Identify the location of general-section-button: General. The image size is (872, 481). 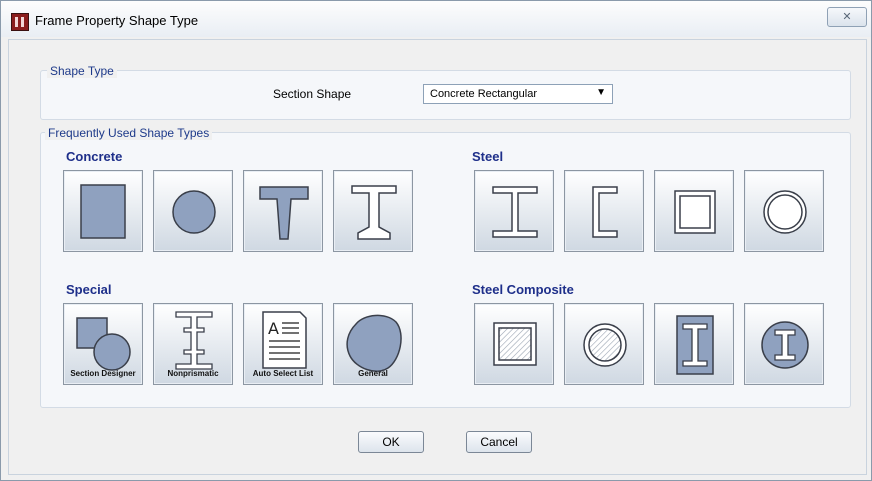
(373, 344).